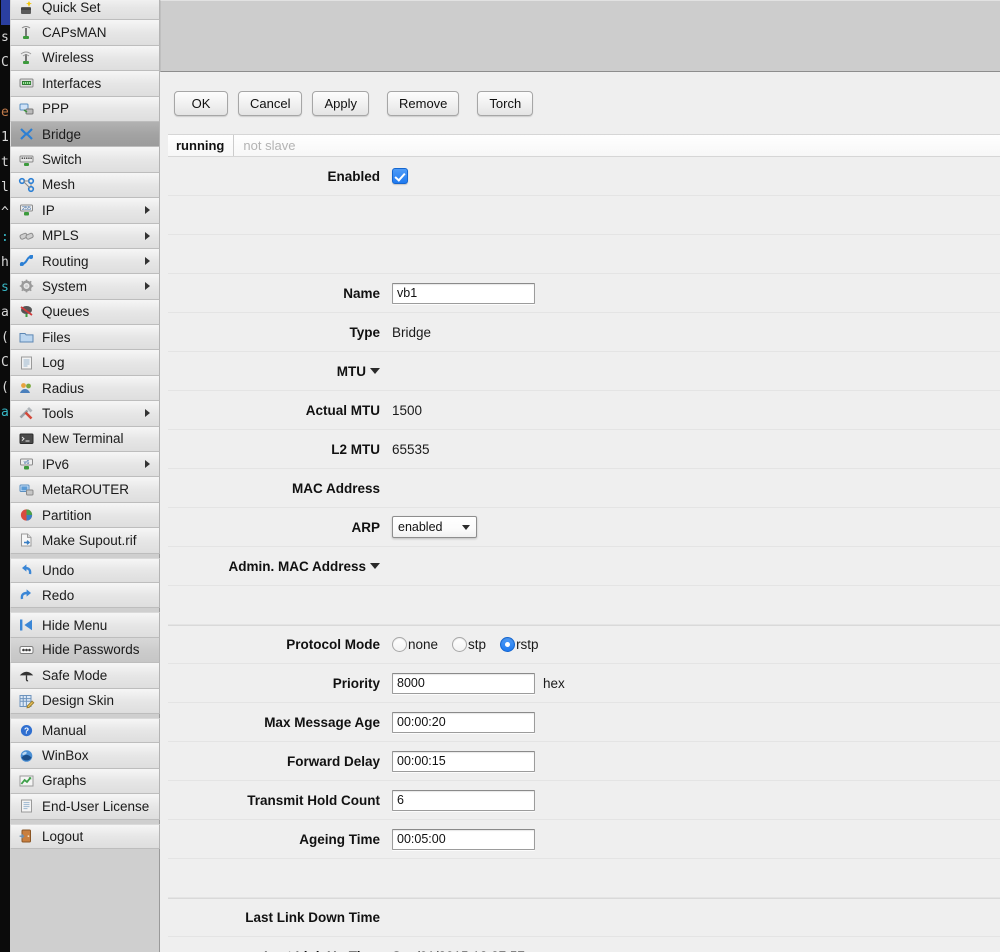 The width and height of the screenshot is (1000, 952). Describe the element at coordinates (269, 145) in the screenshot. I see `status-slave: not slave` at that location.